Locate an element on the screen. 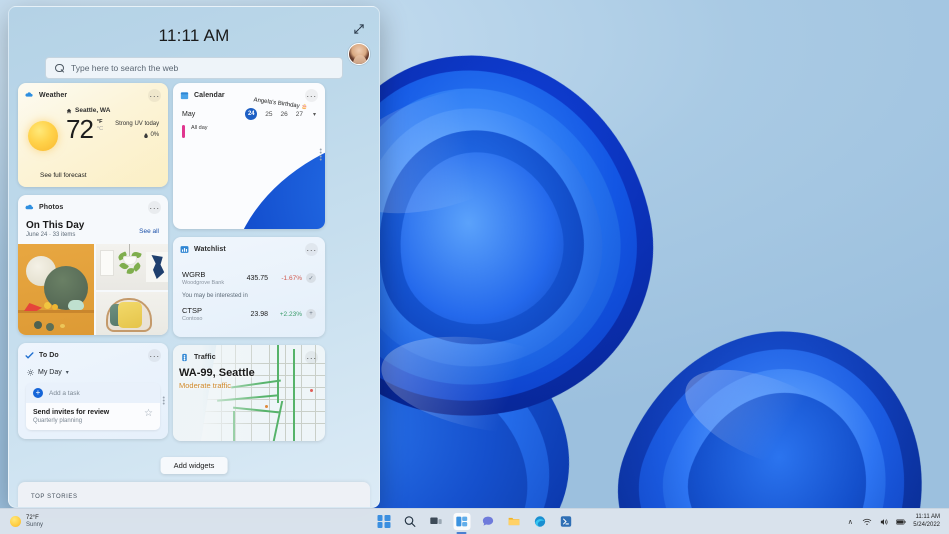 This screenshot has width=949, height=534. widgets-taskbar-icon is located at coordinates (461, 521).